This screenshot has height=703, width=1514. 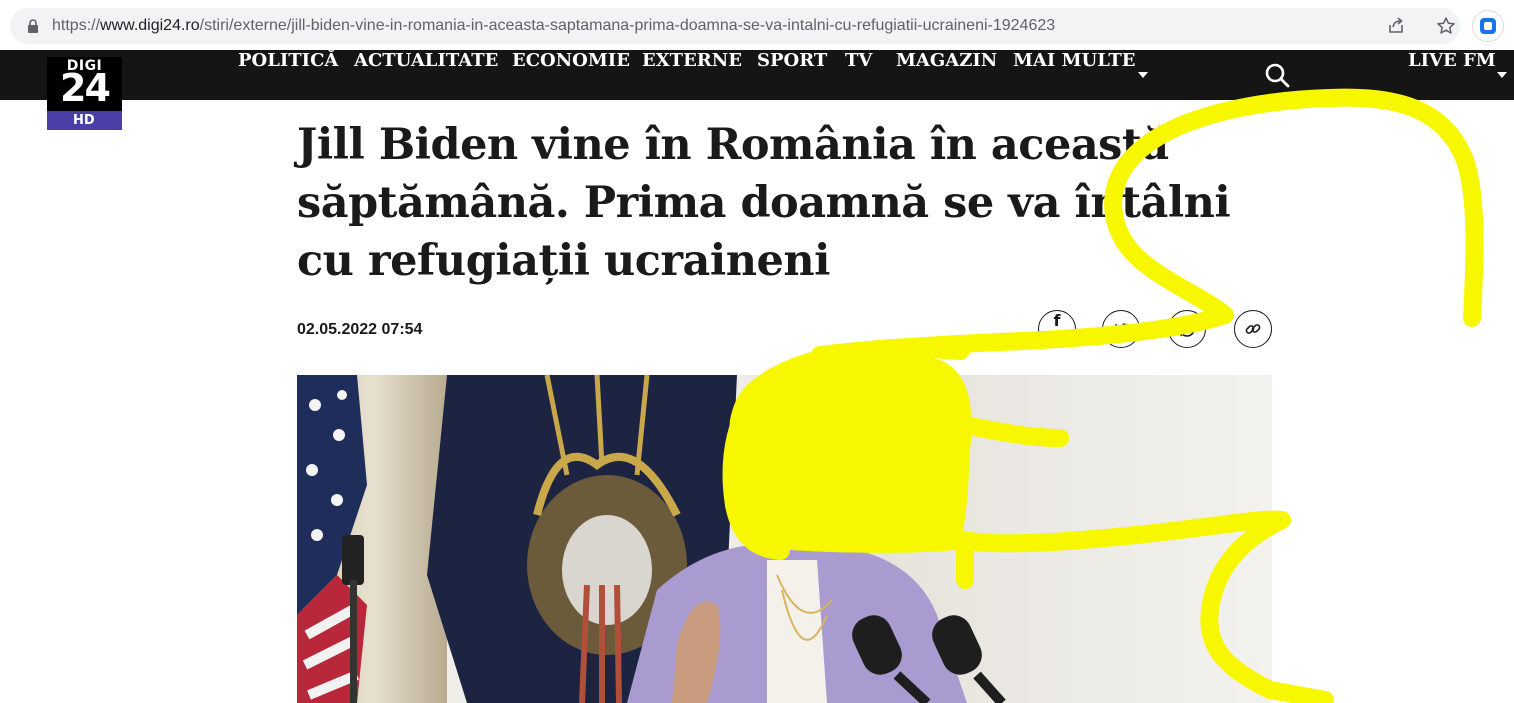 I want to click on url-host: www.digi24.ro, so click(x=150, y=25).